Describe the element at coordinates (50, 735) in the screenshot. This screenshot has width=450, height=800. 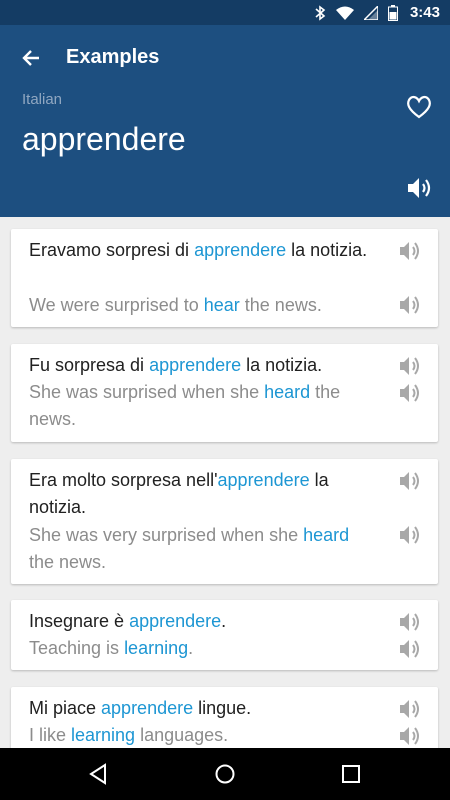
I see `translation-text: I like` at that location.